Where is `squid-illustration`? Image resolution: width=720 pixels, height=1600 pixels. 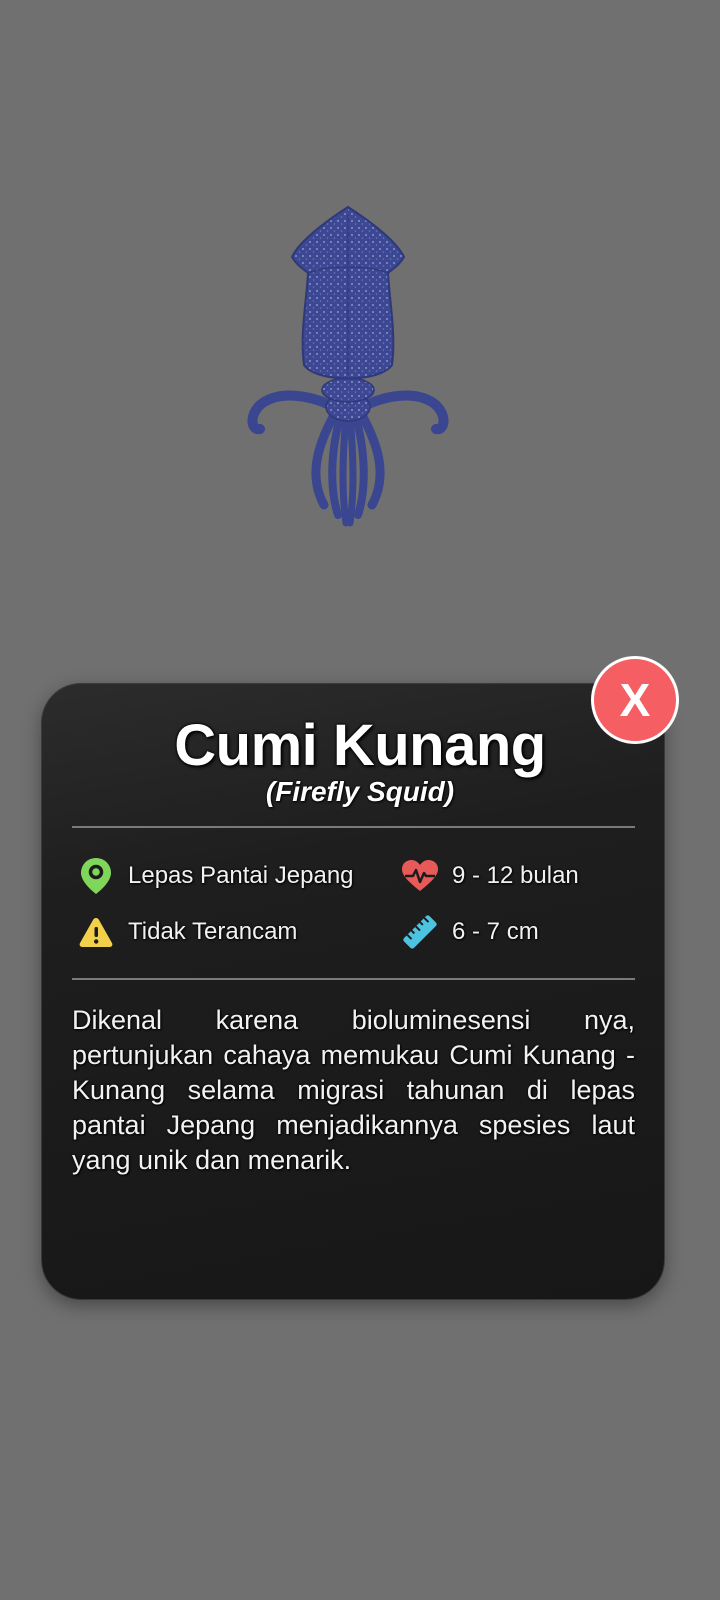
squid-illustration is located at coordinates (348, 370).